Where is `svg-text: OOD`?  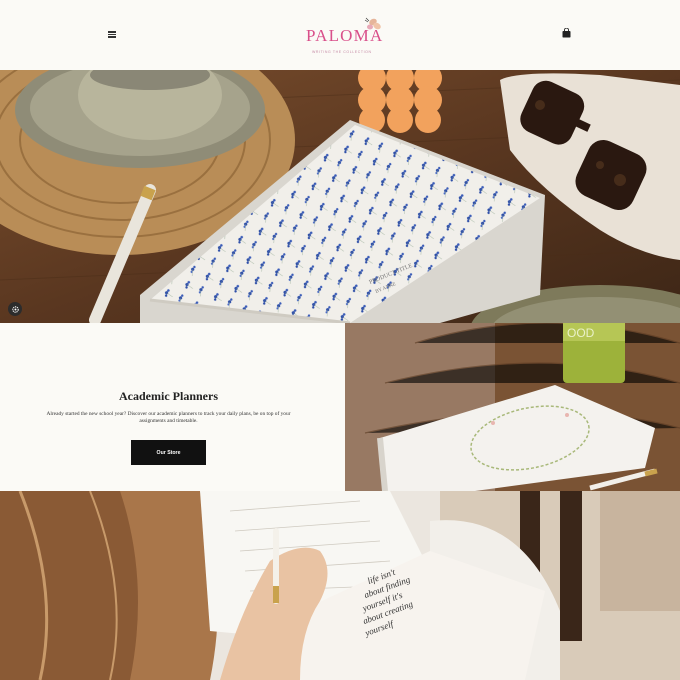
svg-text: OOD is located at coordinates (581, 333).